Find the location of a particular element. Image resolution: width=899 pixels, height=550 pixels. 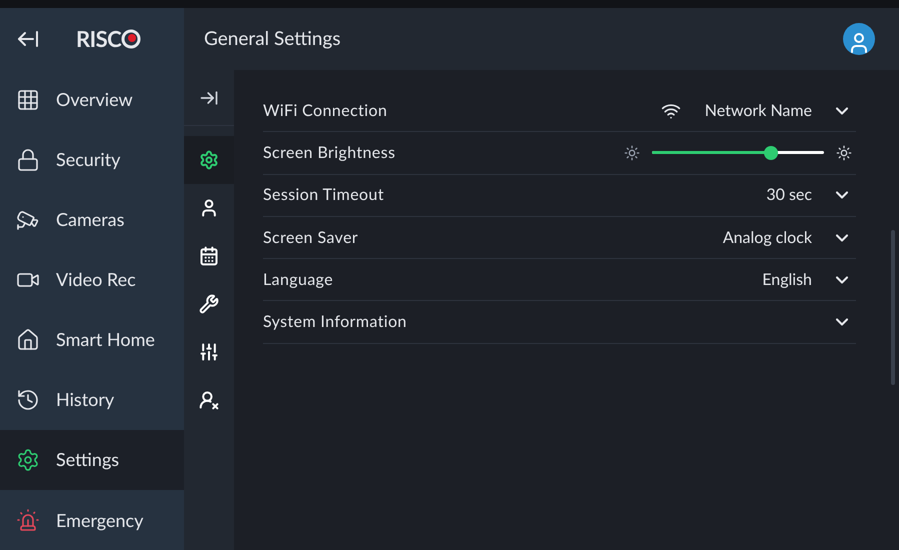

sidebar-item: Smart Home is located at coordinates (92, 340).